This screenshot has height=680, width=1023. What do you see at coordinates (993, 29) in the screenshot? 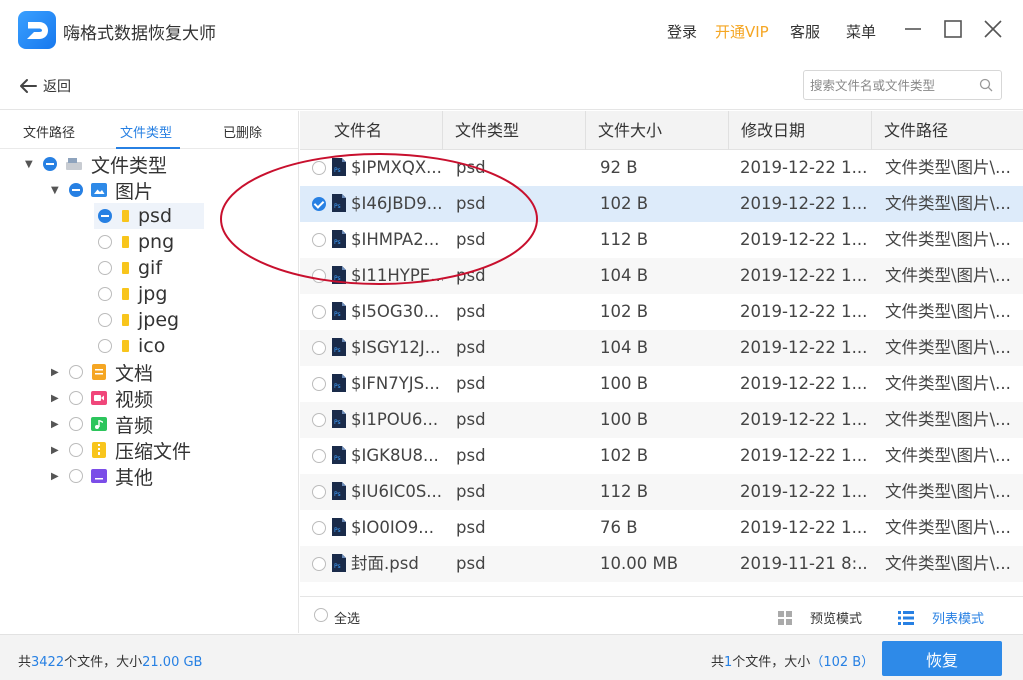
I see `close-icon` at bounding box center [993, 29].